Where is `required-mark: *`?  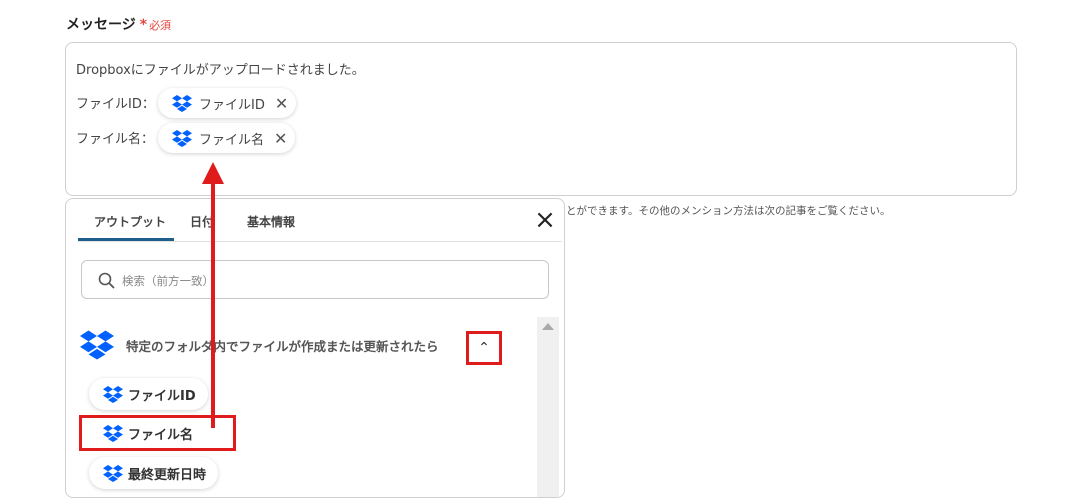 required-mark: * is located at coordinates (143, 25).